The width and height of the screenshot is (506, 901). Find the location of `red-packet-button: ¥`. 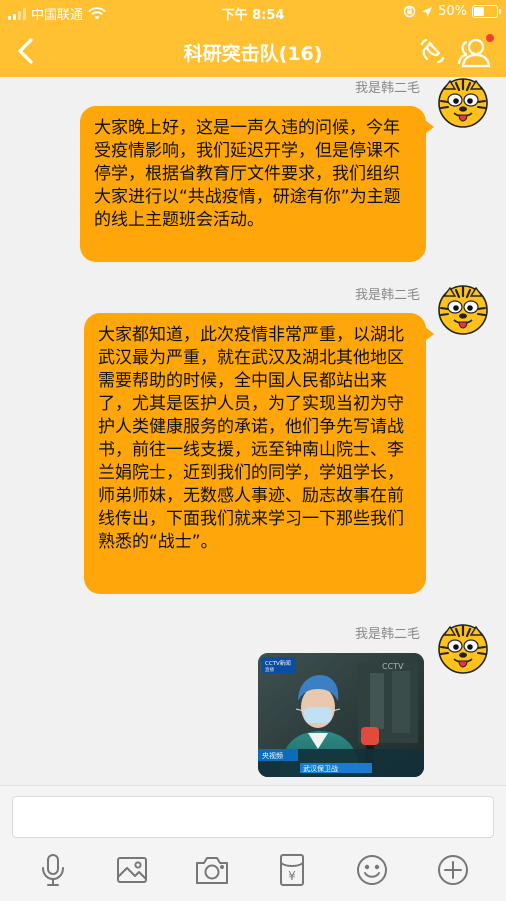

red-packet-button: ¥ is located at coordinates (292, 870).